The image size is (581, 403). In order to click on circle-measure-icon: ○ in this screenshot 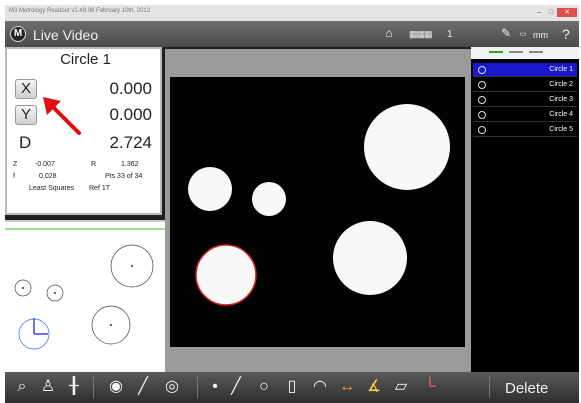, I will do `click(264, 387)`.